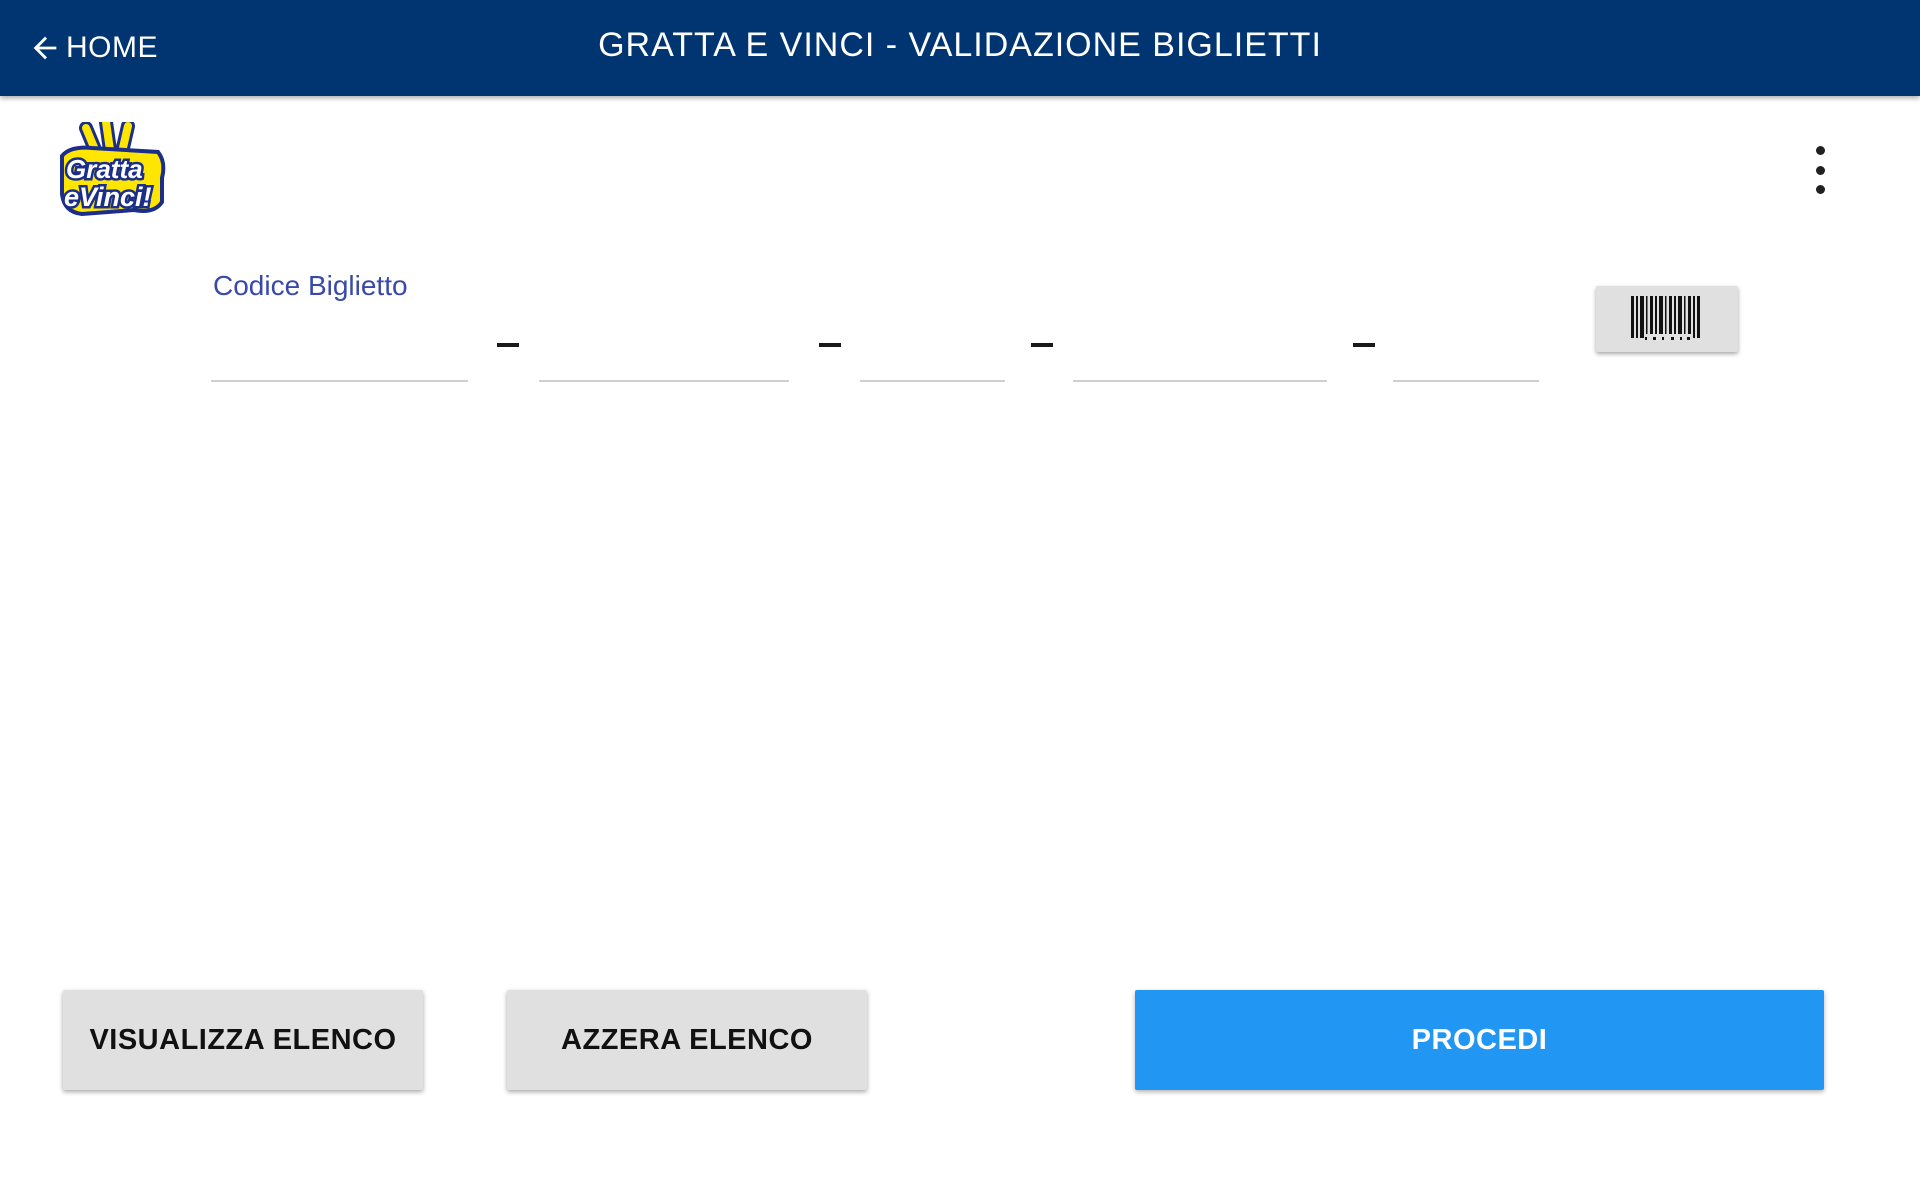 Image resolution: width=1920 pixels, height=1200 pixels. Describe the element at coordinates (310, 285) in the screenshot. I see `ticket-code-label: Codice Biglietto` at that location.